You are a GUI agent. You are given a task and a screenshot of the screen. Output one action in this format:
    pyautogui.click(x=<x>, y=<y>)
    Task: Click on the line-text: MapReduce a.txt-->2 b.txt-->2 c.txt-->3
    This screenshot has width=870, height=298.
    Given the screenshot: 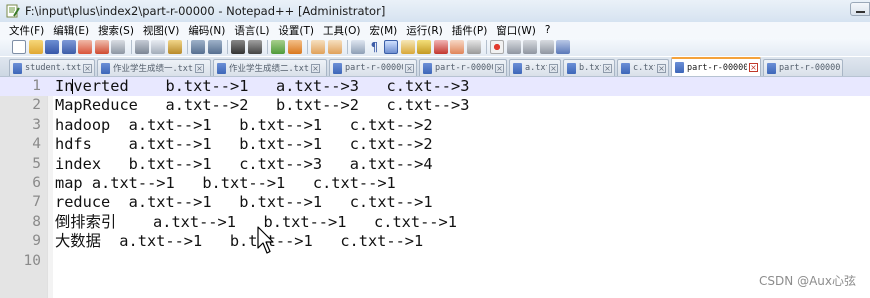 What is the action you would take?
    pyautogui.click(x=262, y=105)
    